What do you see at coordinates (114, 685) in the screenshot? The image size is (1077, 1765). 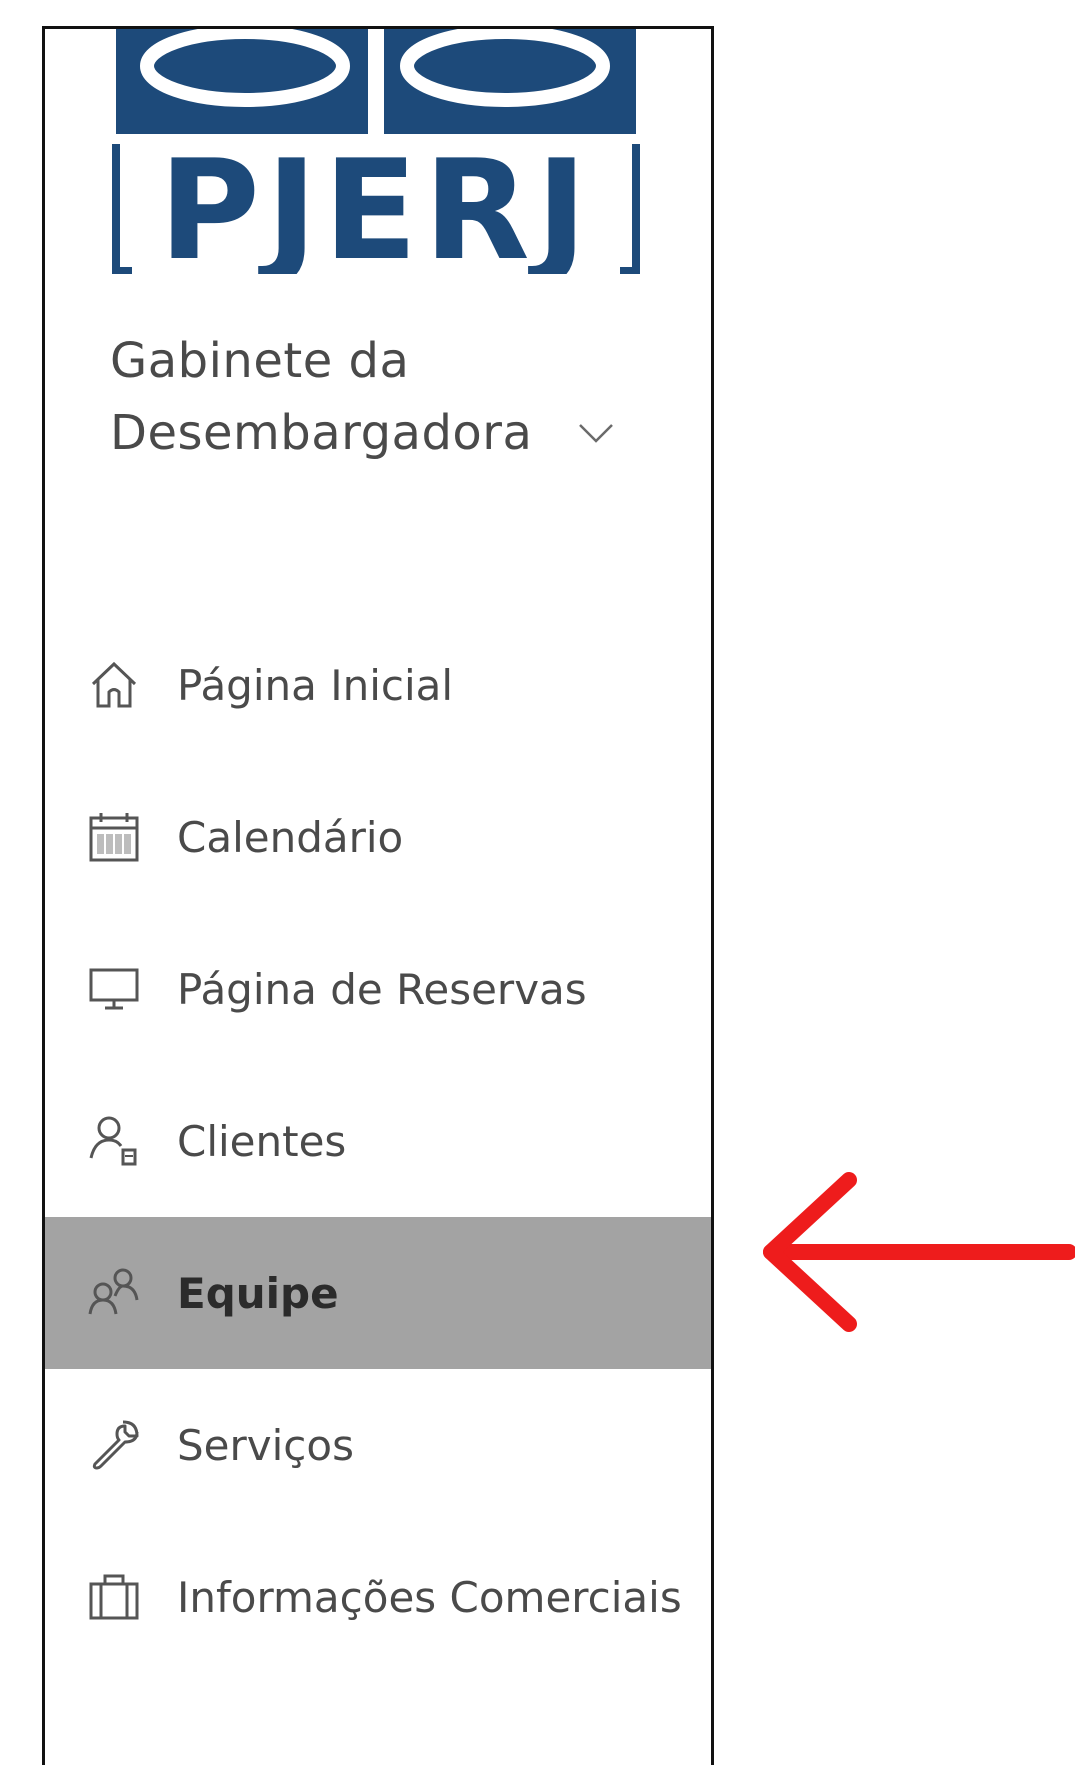 I see `home-icon` at bounding box center [114, 685].